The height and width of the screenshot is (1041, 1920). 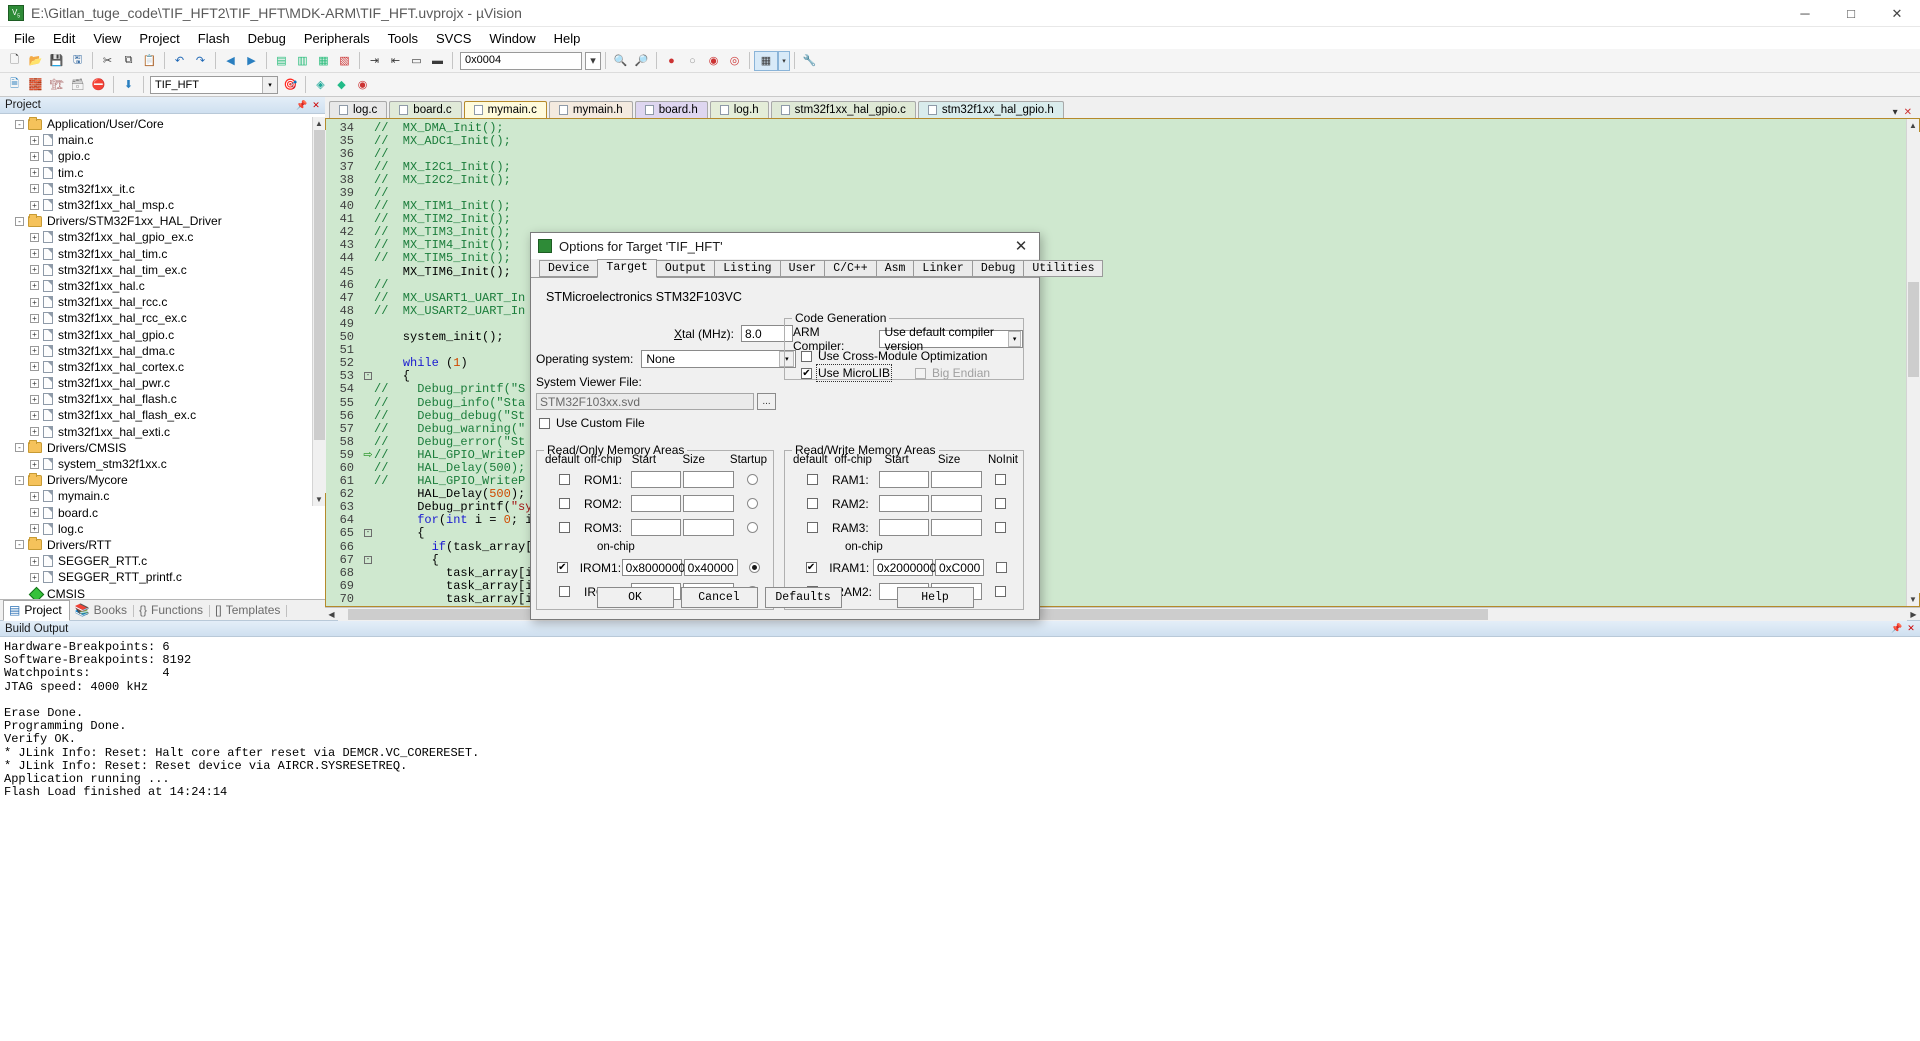 I want to click on ram-size-input: 0xC000, so click(x=959, y=567).